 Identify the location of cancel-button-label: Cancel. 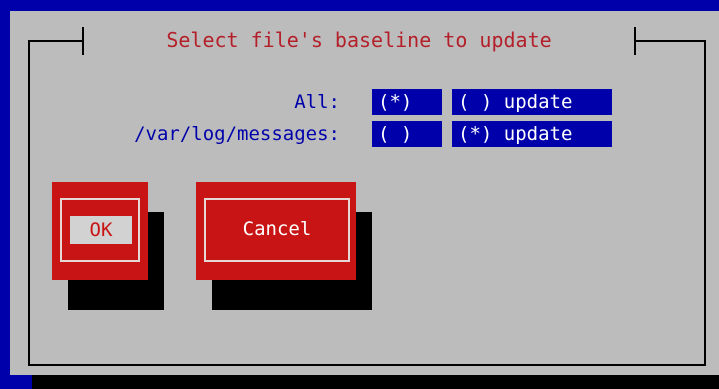
(277, 229).